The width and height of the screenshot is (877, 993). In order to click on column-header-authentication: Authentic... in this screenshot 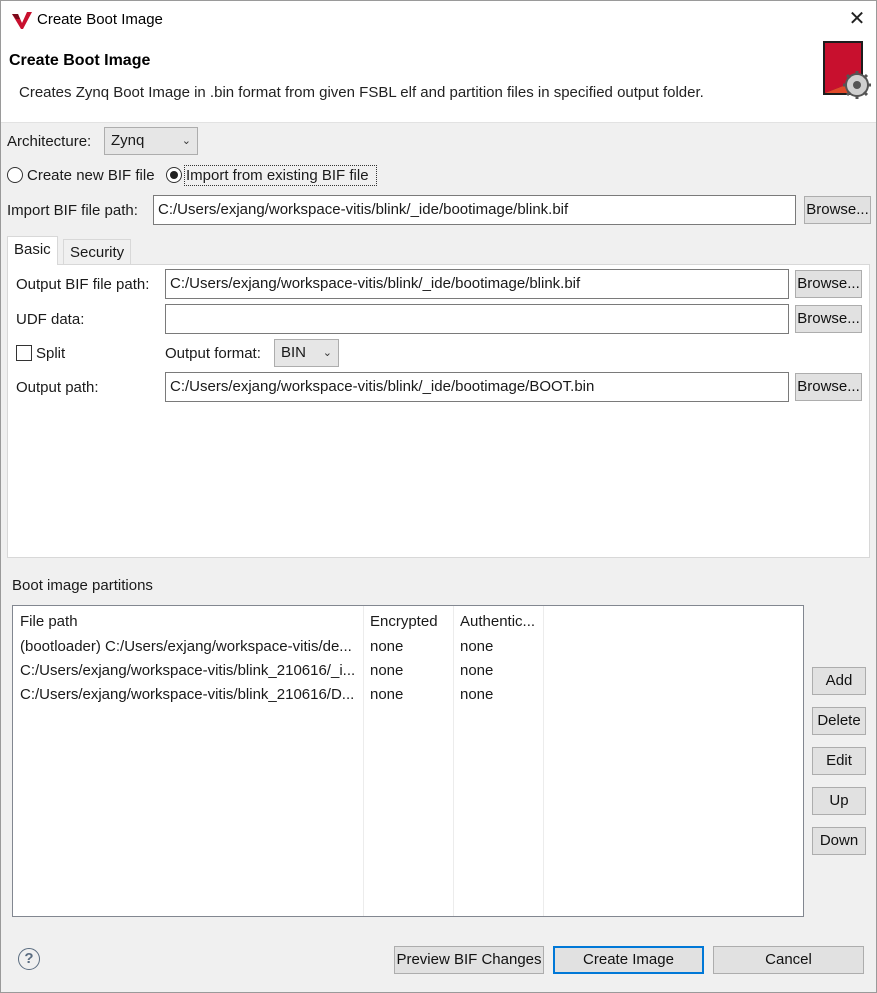, I will do `click(497, 621)`.